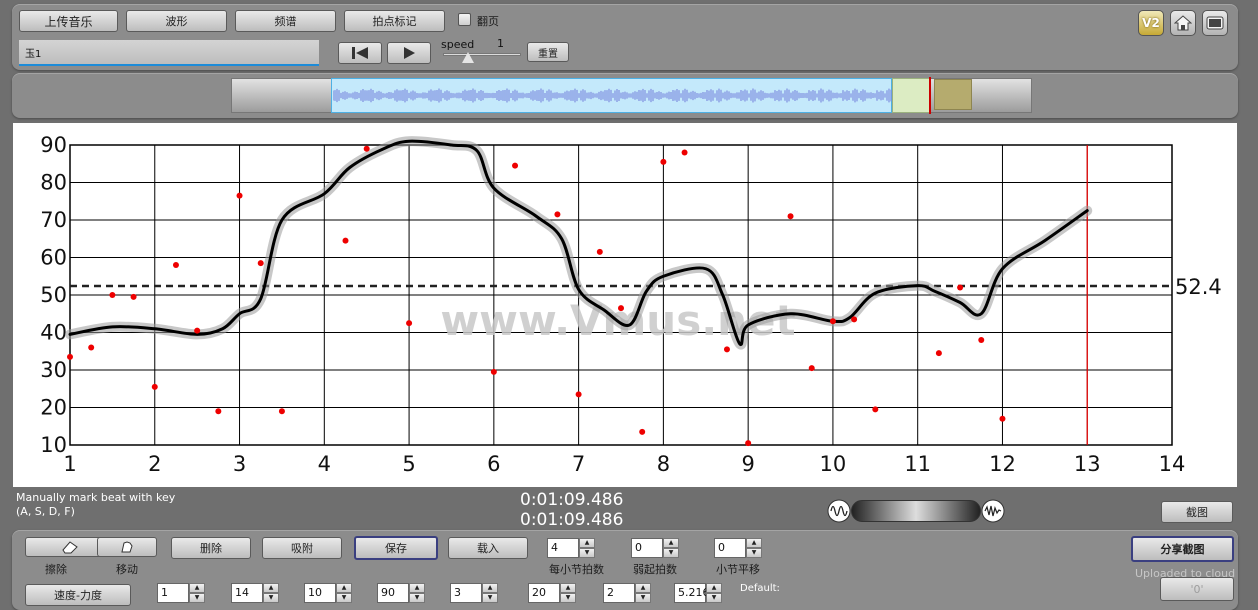 This screenshot has height=610, width=1258. Describe the element at coordinates (993, 511) in the screenshot. I see `wave-right-icon` at that location.